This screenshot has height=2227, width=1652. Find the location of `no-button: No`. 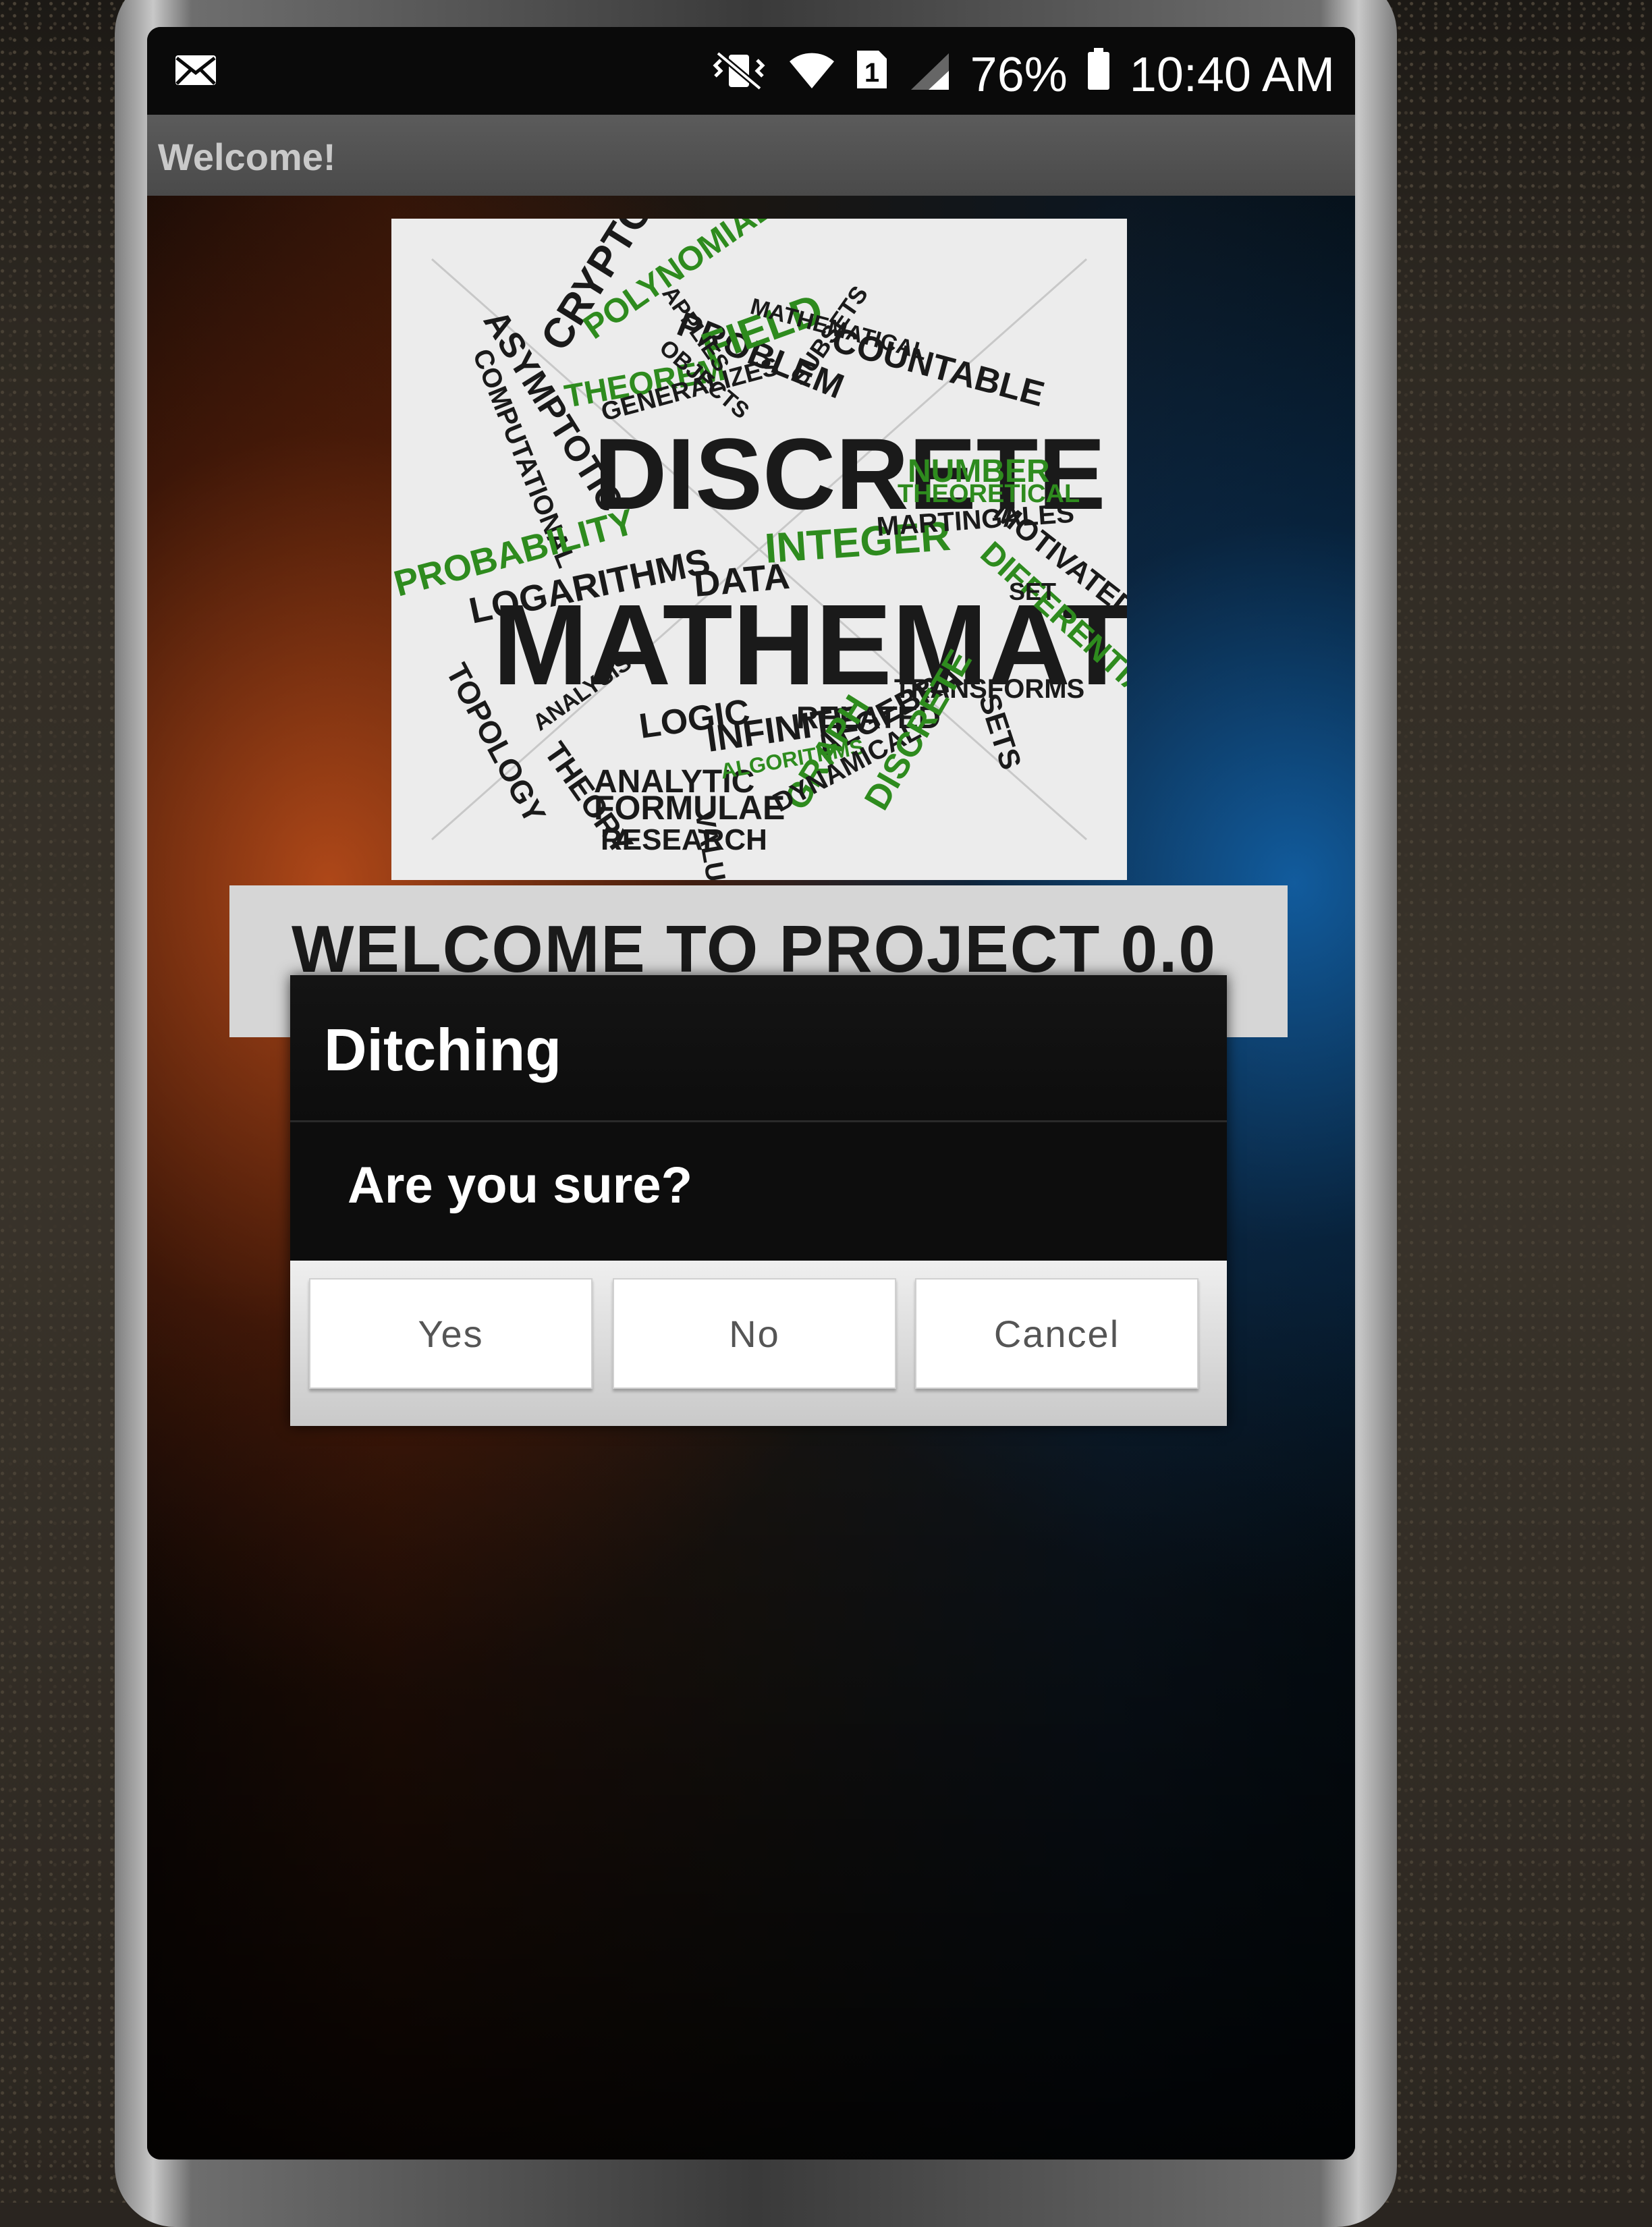

no-button: No is located at coordinates (754, 1333).